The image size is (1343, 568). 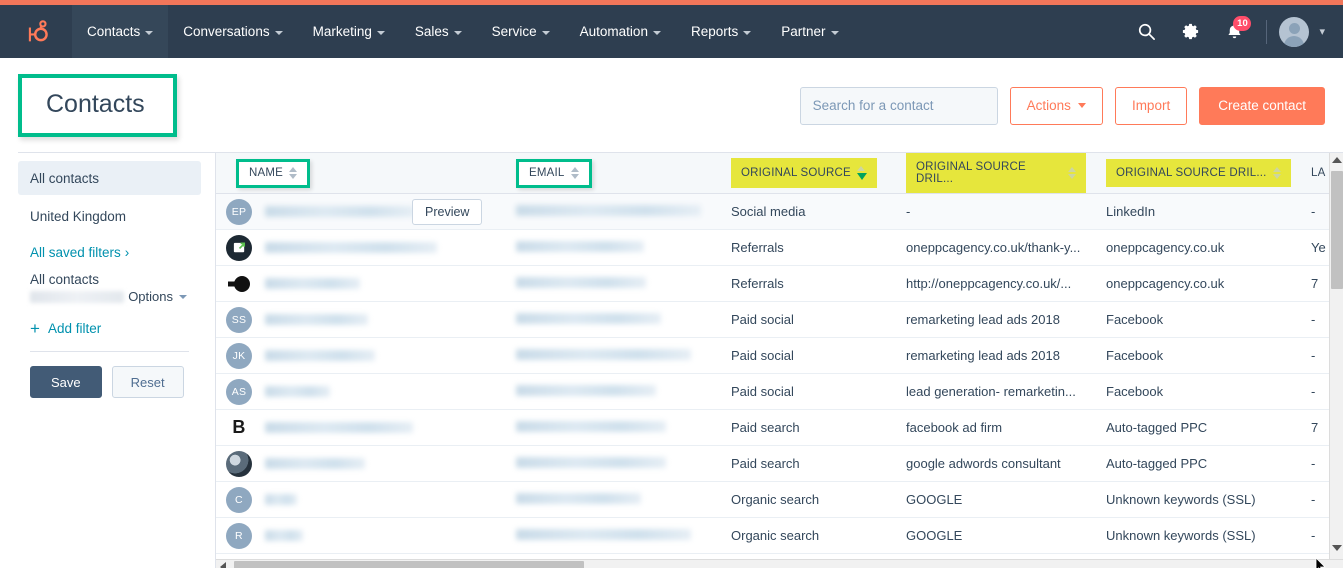 I want to click on redacted-contact-name, so click(x=316, y=319).